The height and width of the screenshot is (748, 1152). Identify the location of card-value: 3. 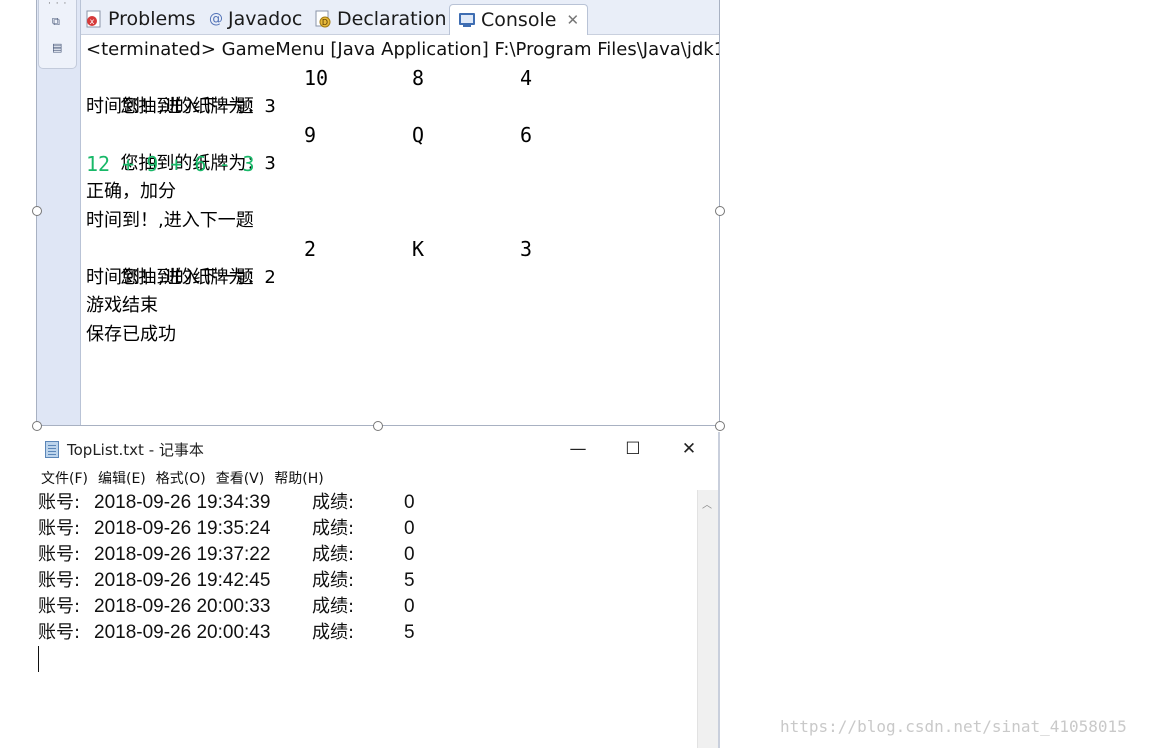
(526, 249).